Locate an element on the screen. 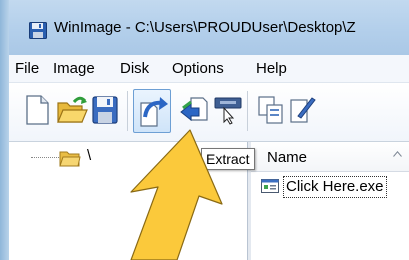 Image resolution: width=409 pixels, height=260 pixels. file-name: Click Here.exe is located at coordinates (335, 187).